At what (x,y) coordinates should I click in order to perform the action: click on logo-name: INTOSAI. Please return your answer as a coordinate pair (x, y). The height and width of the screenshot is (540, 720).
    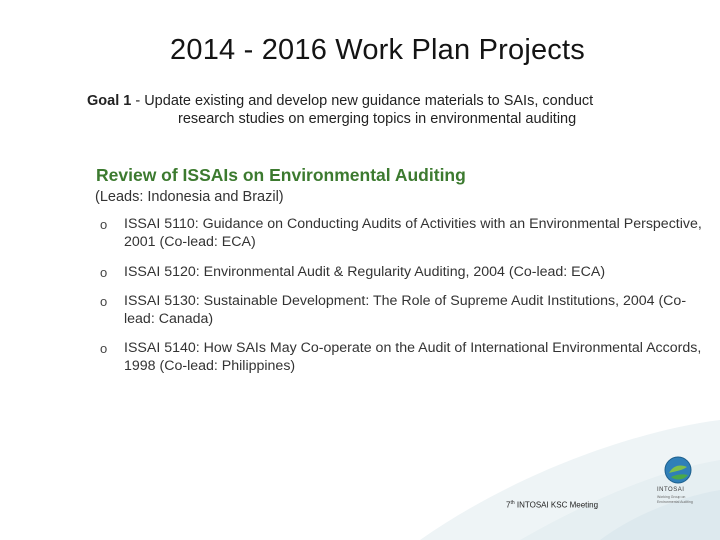
    Looking at the image, I should click on (671, 490).